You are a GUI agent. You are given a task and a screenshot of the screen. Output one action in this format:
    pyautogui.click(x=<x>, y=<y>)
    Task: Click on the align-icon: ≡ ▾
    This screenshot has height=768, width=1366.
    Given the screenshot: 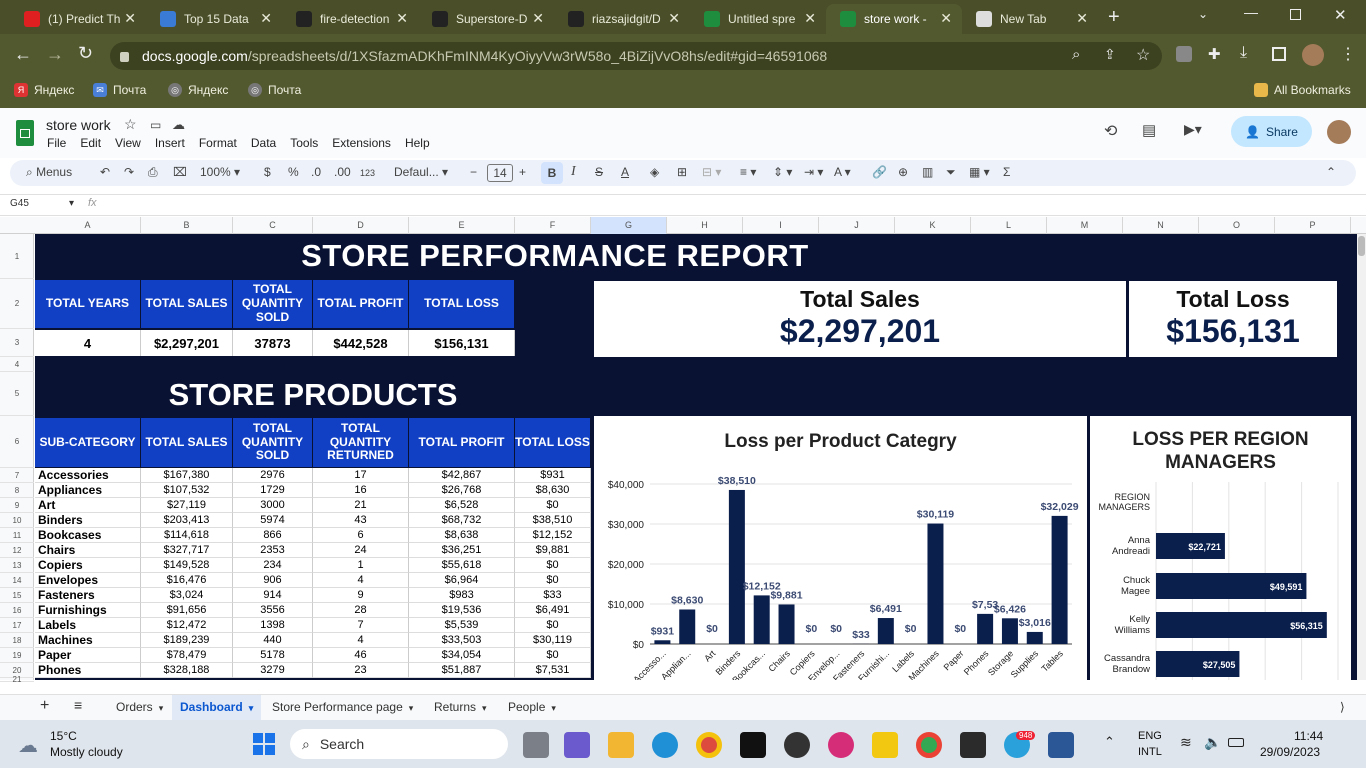 What is the action you would take?
    pyautogui.click(x=748, y=172)
    